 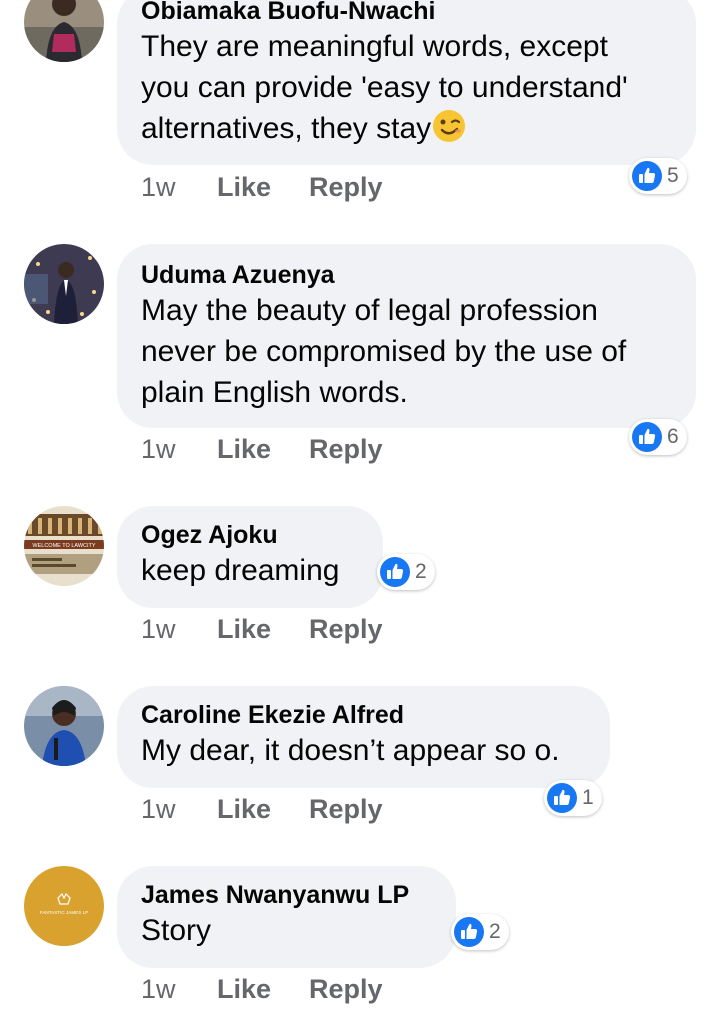 What do you see at coordinates (240, 570) in the screenshot?
I see `comment-text: keep dreaming` at bounding box center [240, 570].